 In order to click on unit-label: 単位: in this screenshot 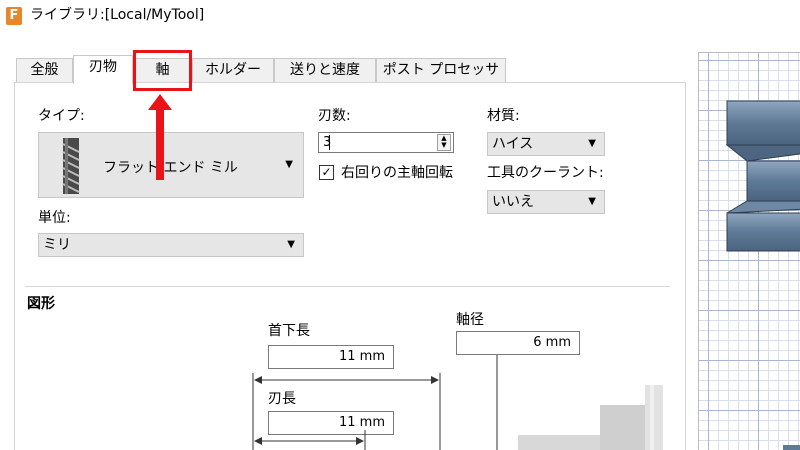, I will do `click(54, 218)`.